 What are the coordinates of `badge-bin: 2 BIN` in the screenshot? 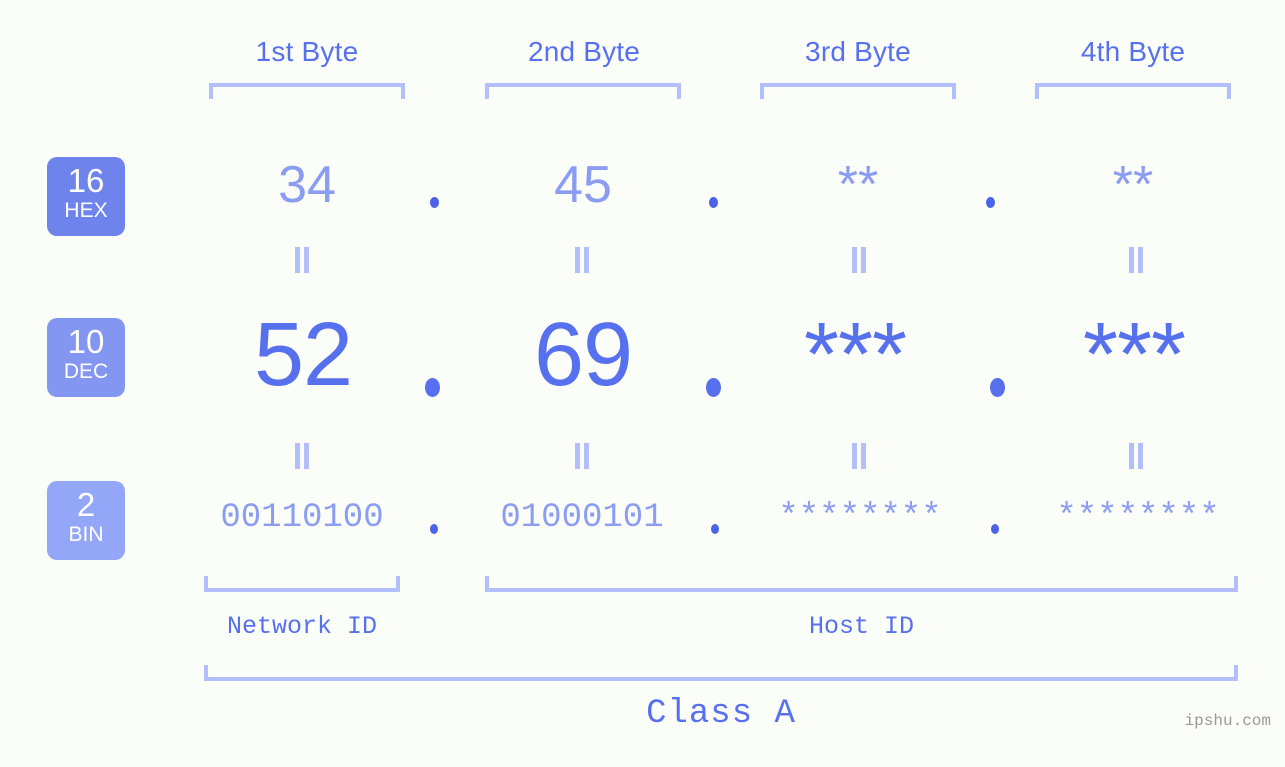 It's located at (86, 520).